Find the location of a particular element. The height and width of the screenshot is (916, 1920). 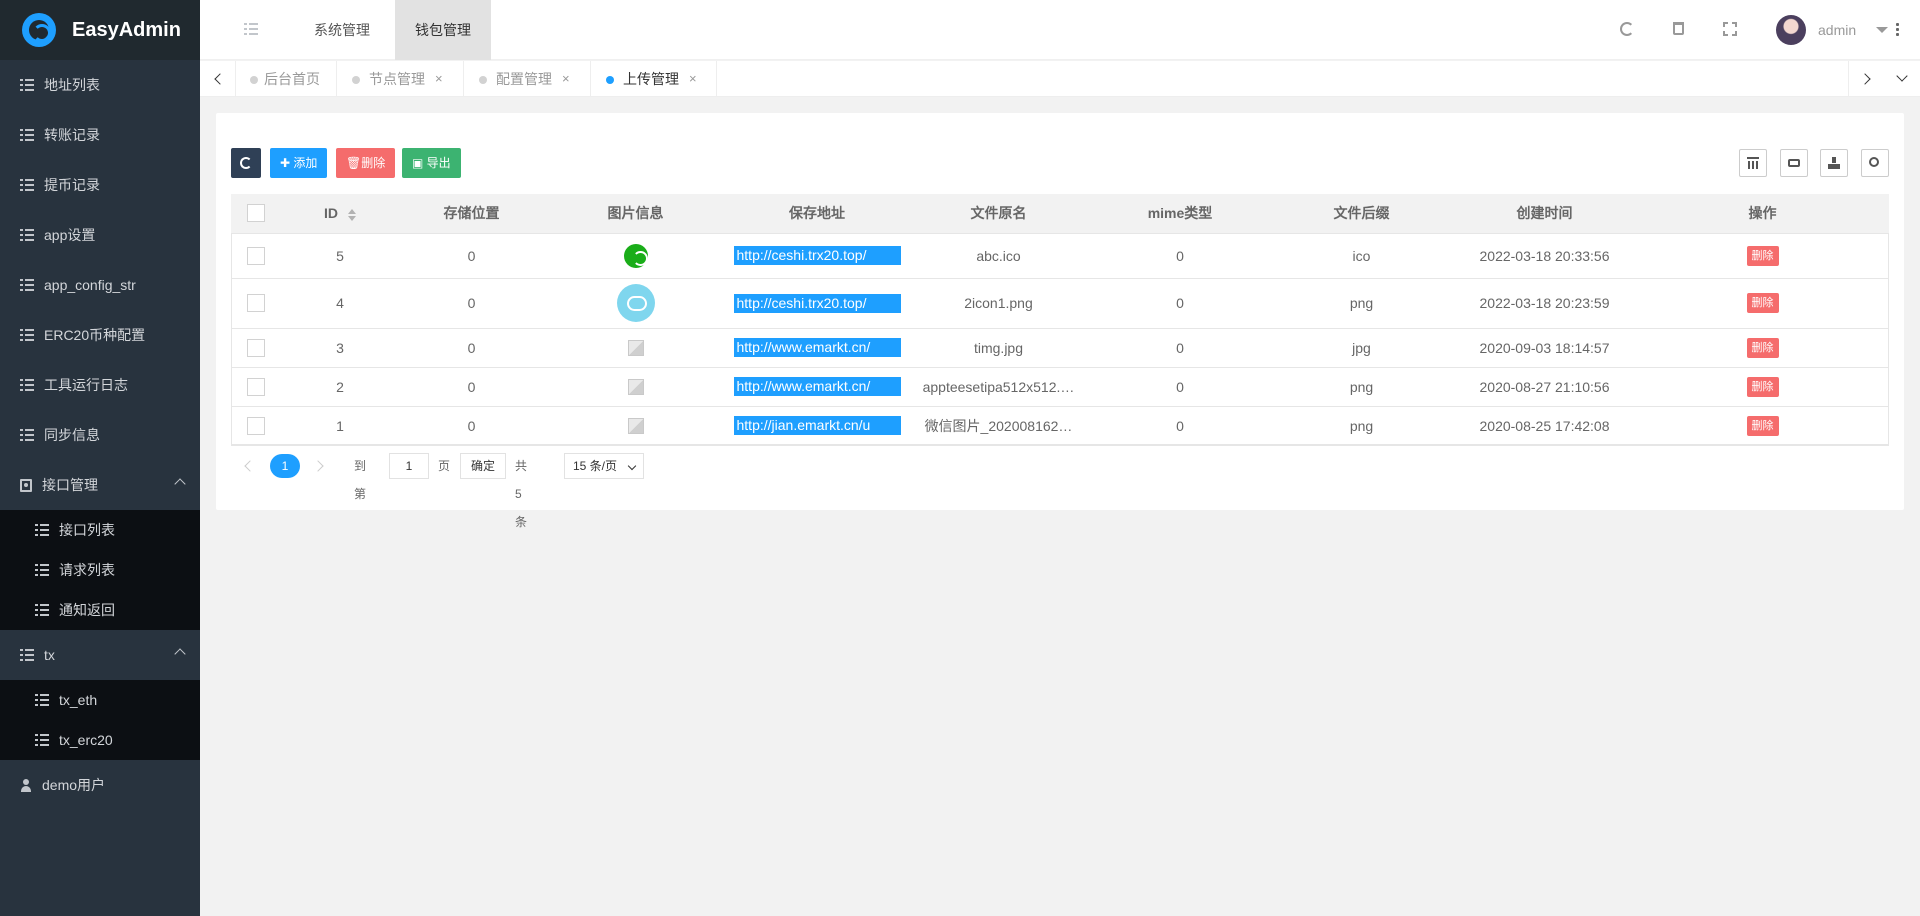

goto-page-input: 1 is located at coordinates (409, 466).